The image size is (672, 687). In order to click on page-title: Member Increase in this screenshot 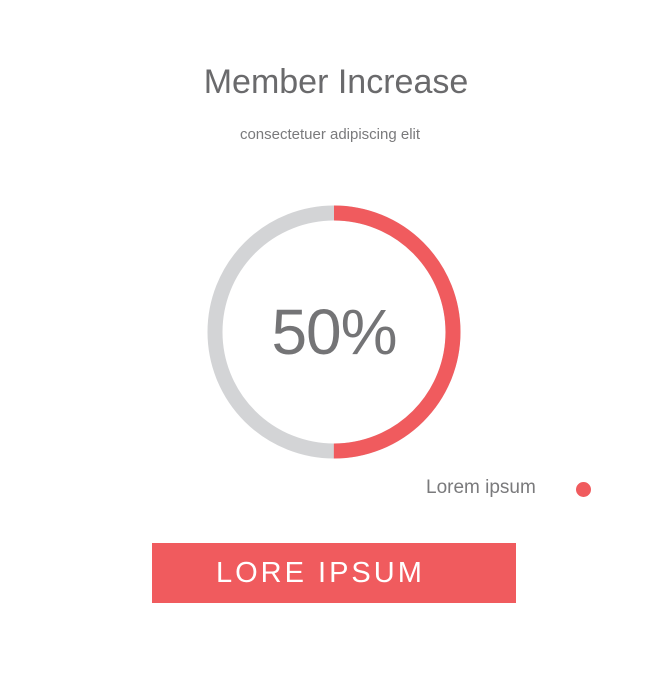, I will do `click(336, 82)`.